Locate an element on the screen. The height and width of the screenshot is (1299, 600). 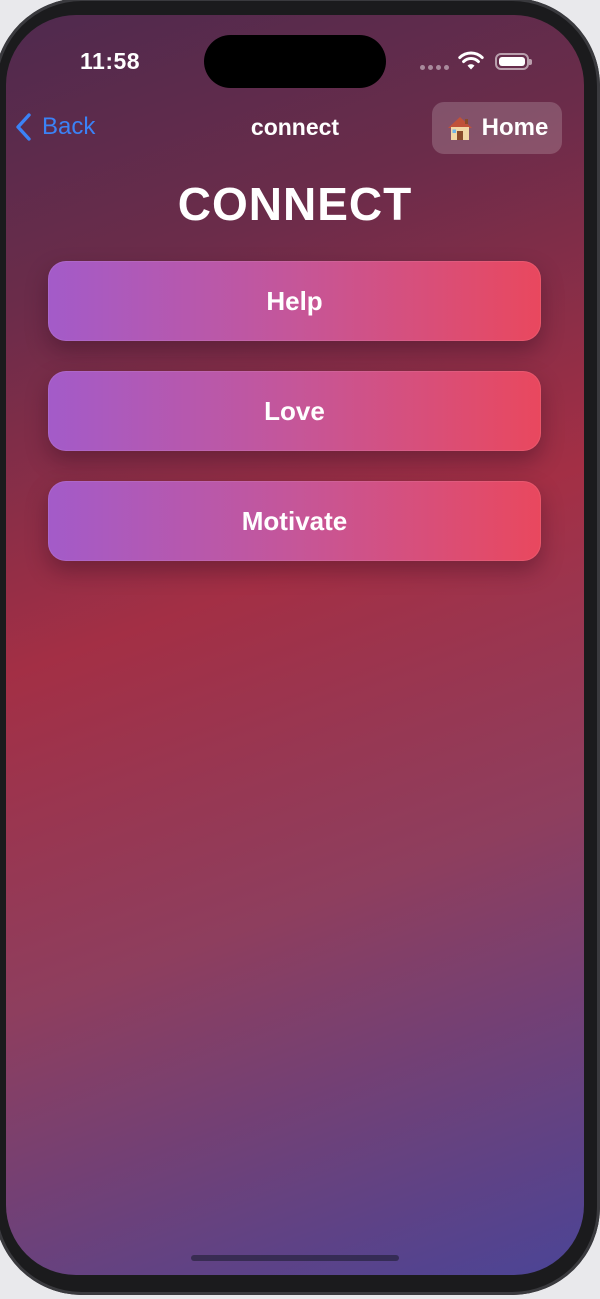
nav-title: connect is located at coordinates (295, 127).